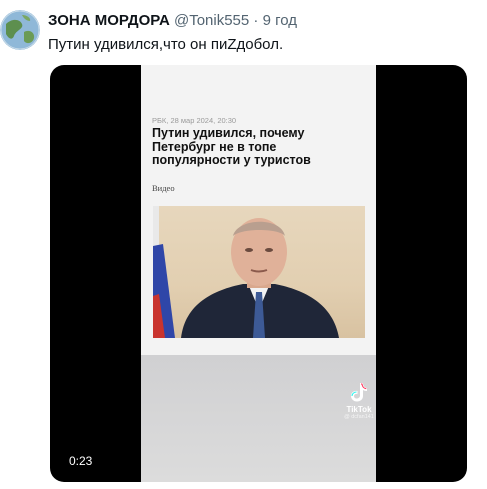 This screenshot has height=489, width=487. I want to click on speaker-photo-illustration, so click(246, 272).